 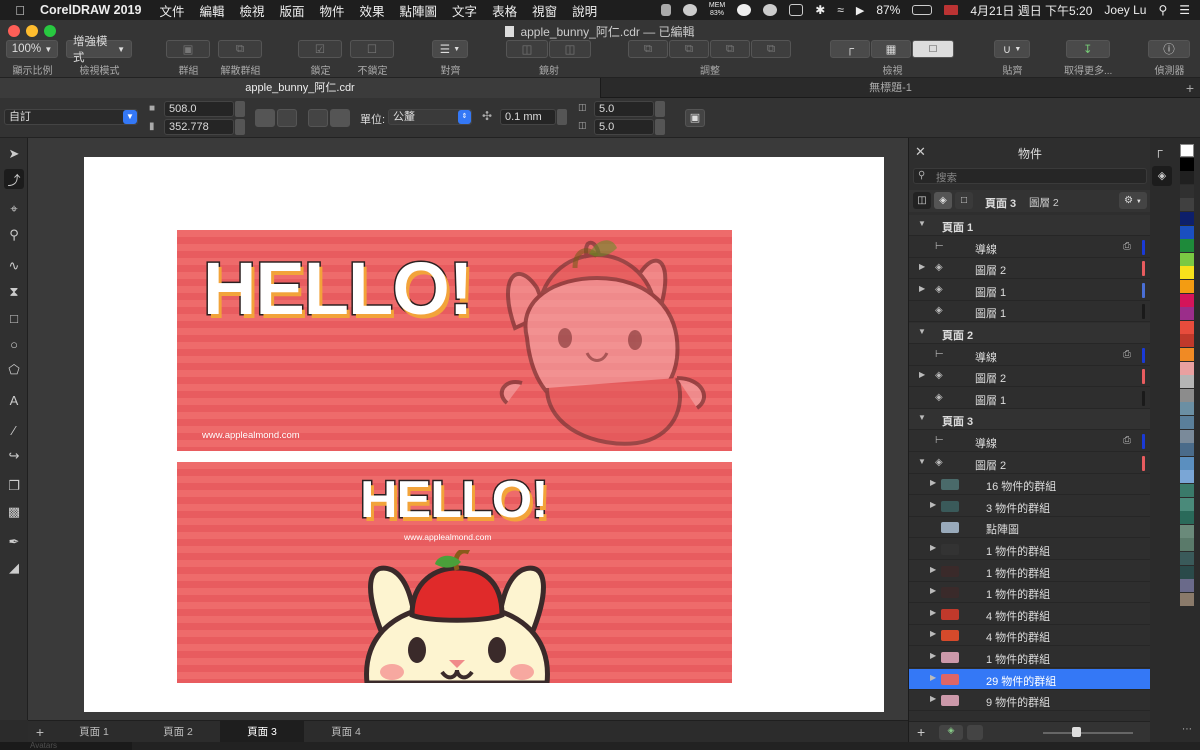 I want to click on layers-view-icon: ◈, so click(x=943, y=200).